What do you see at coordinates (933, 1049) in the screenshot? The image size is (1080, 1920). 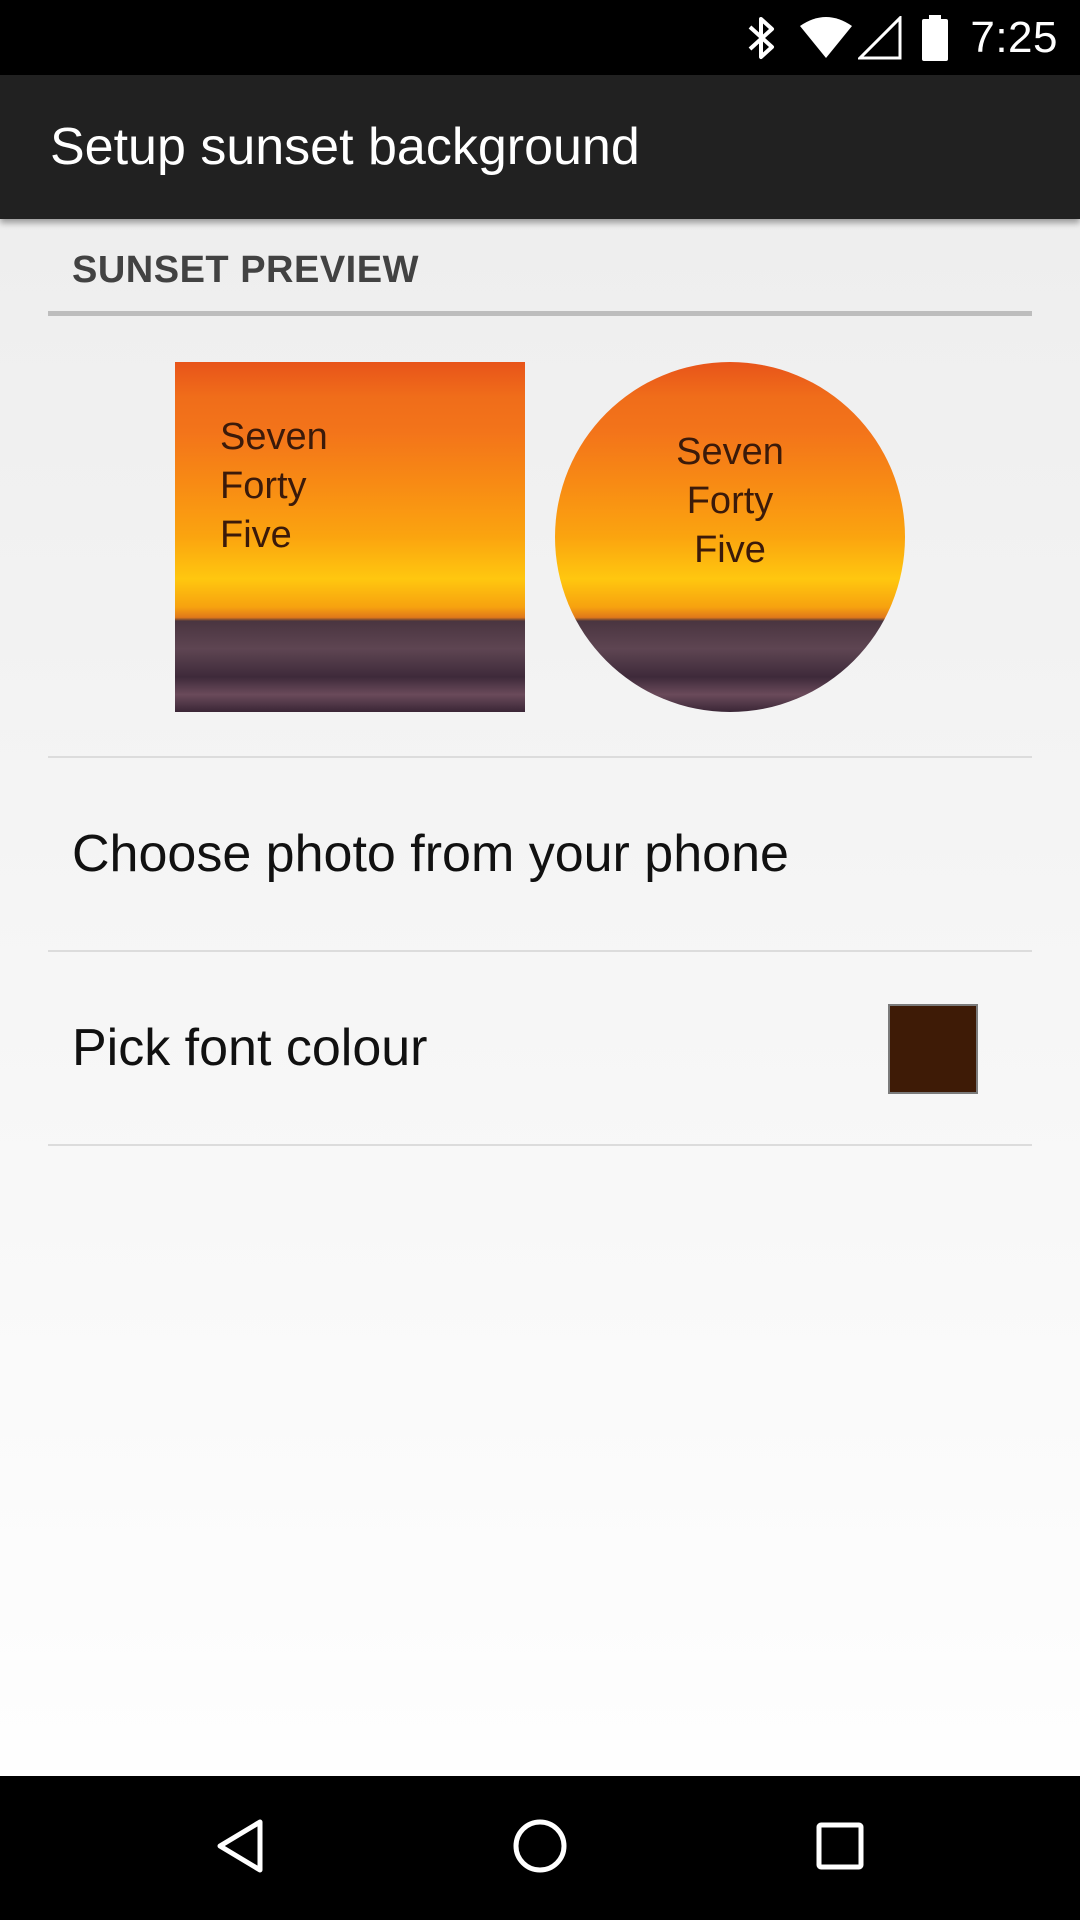 I see `font-colour-swatch` at bounding box center [933, 1049].